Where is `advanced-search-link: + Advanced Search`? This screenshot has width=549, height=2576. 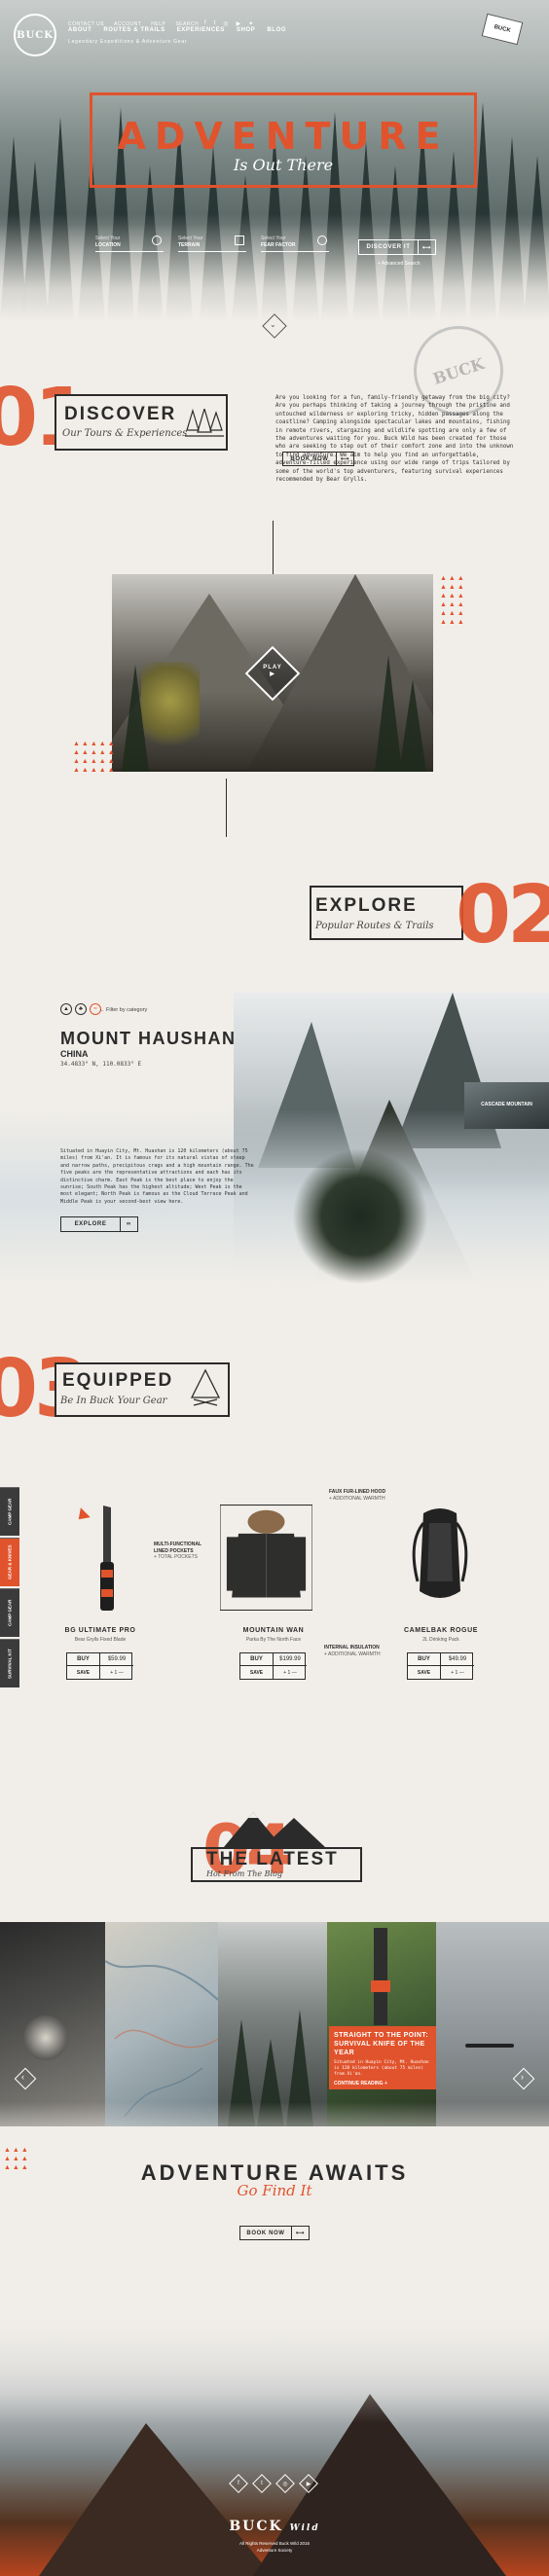 advanced-search-link: + Advanced Search is located at coordinates (400, 264).